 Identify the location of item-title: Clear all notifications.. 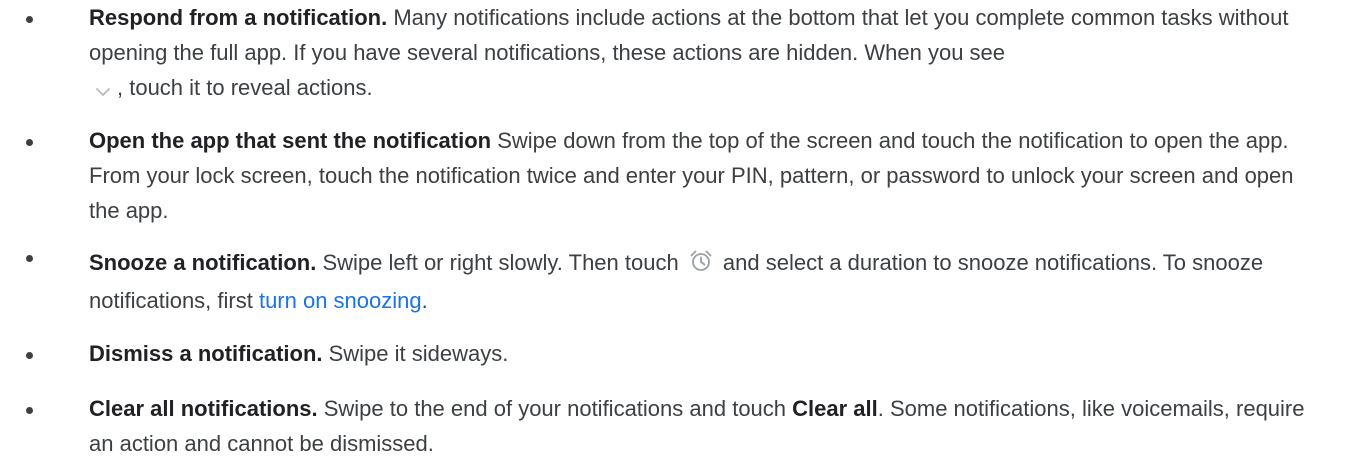
(203, 408).